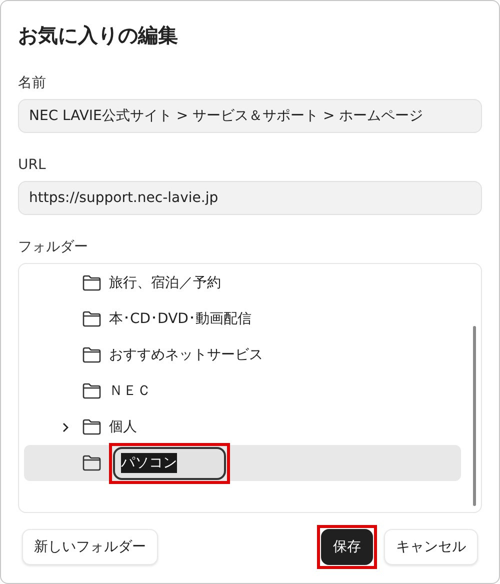 This screenshot has height=584, width=500. Describe the element at coordinates (242, 427) in the screenshot. I see `tree-item: 個人` at that location.